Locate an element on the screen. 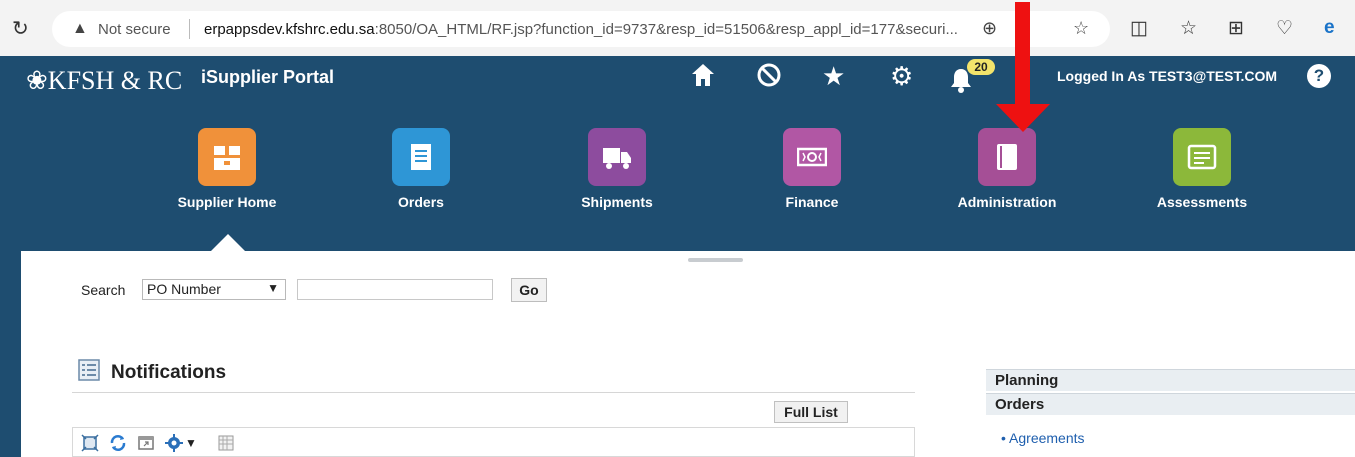 The image size is (1355, 457). home-icon is located at coordinates (703, 77).